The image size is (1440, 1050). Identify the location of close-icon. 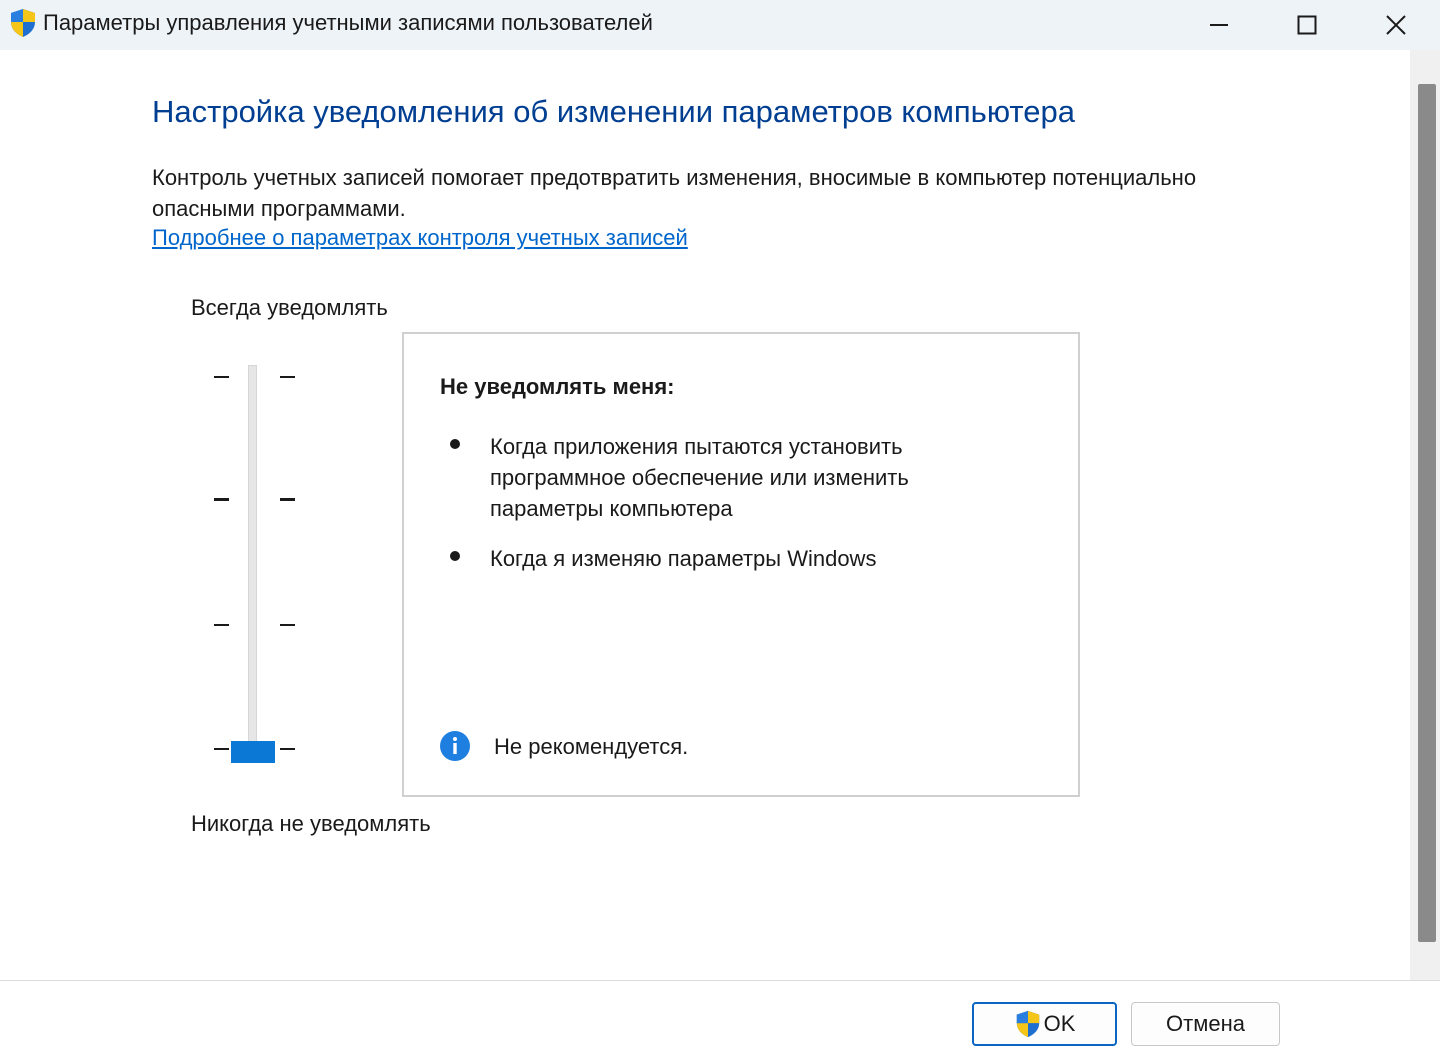
(1396, 25).